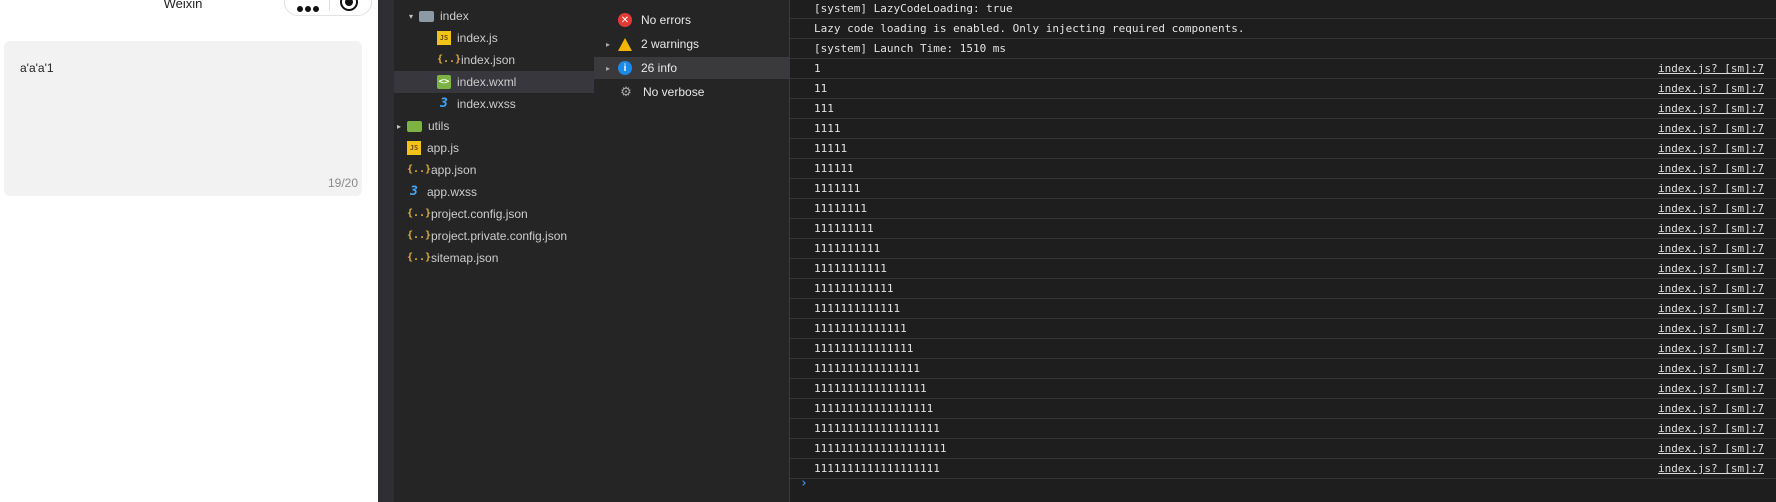  What do you see at coordinates (1283, 9) in the screenshot?
I see `system-log-line: [system] LazyCodeLoading: true` at bounding box center [1283, 9].